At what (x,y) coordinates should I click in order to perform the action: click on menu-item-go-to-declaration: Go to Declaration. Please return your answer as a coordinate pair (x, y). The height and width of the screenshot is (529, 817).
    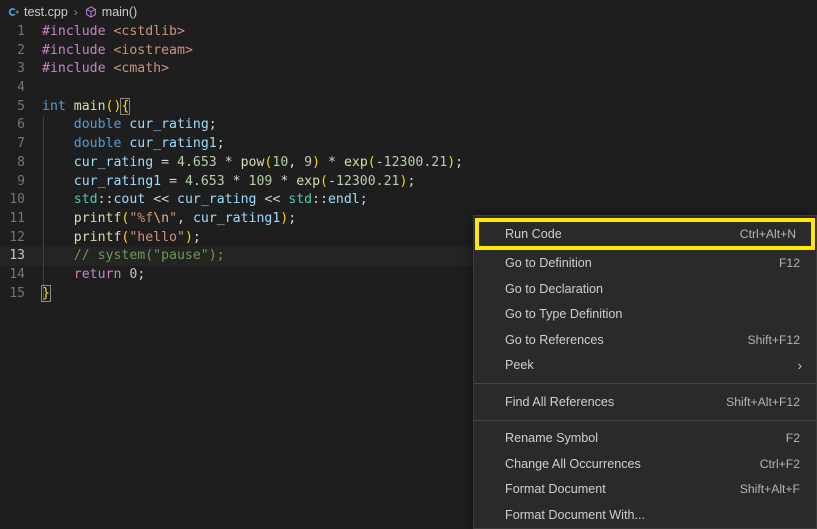
    Looking at the image, I should click on (645, 289).